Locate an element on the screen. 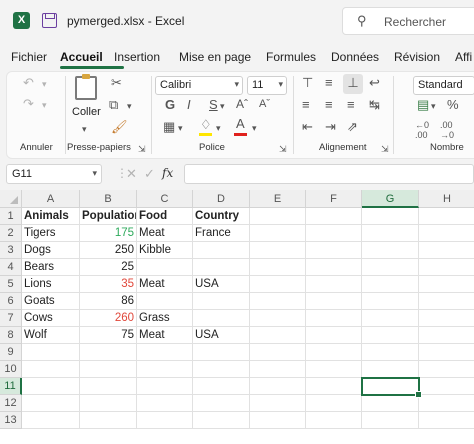  column-header-c: C is located at coordinates (165, 199).